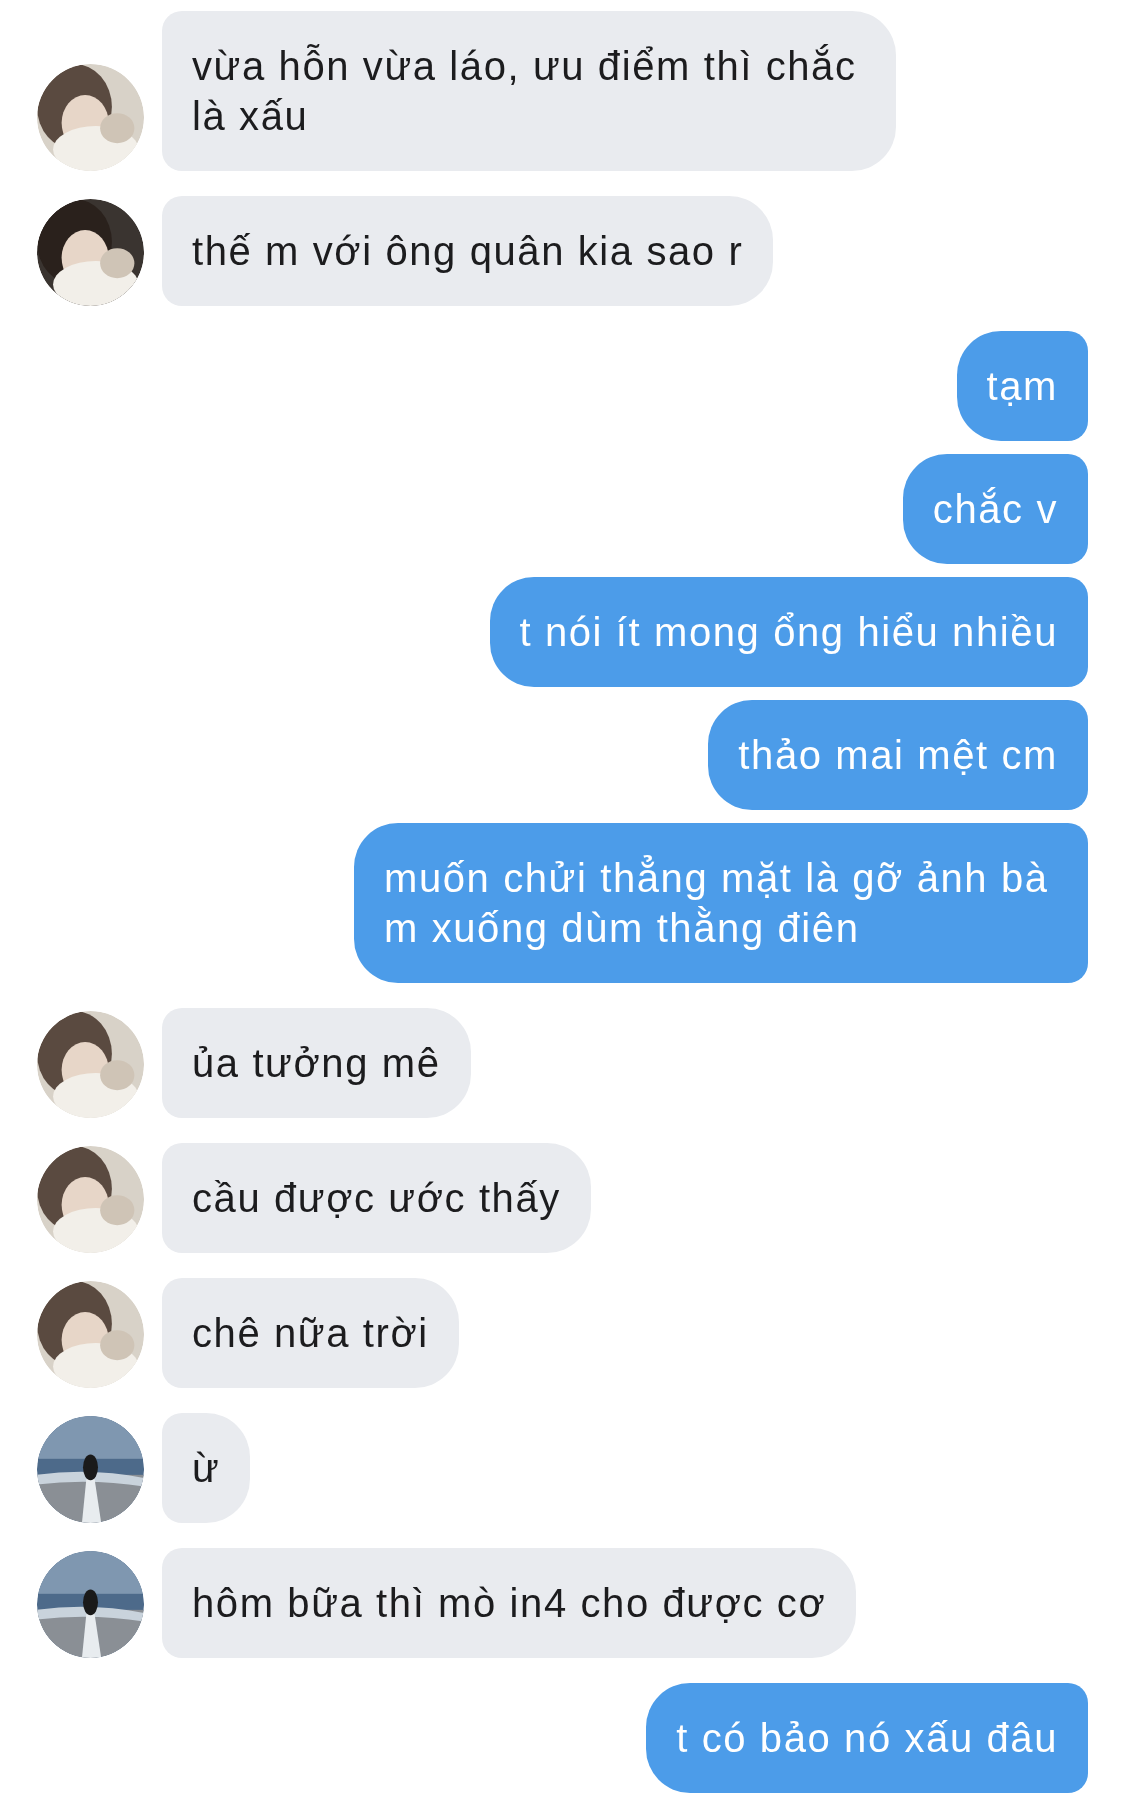 This screenshot has height=1796, width=1125. I want to click on received-message: ừ, so click(206, 1468).